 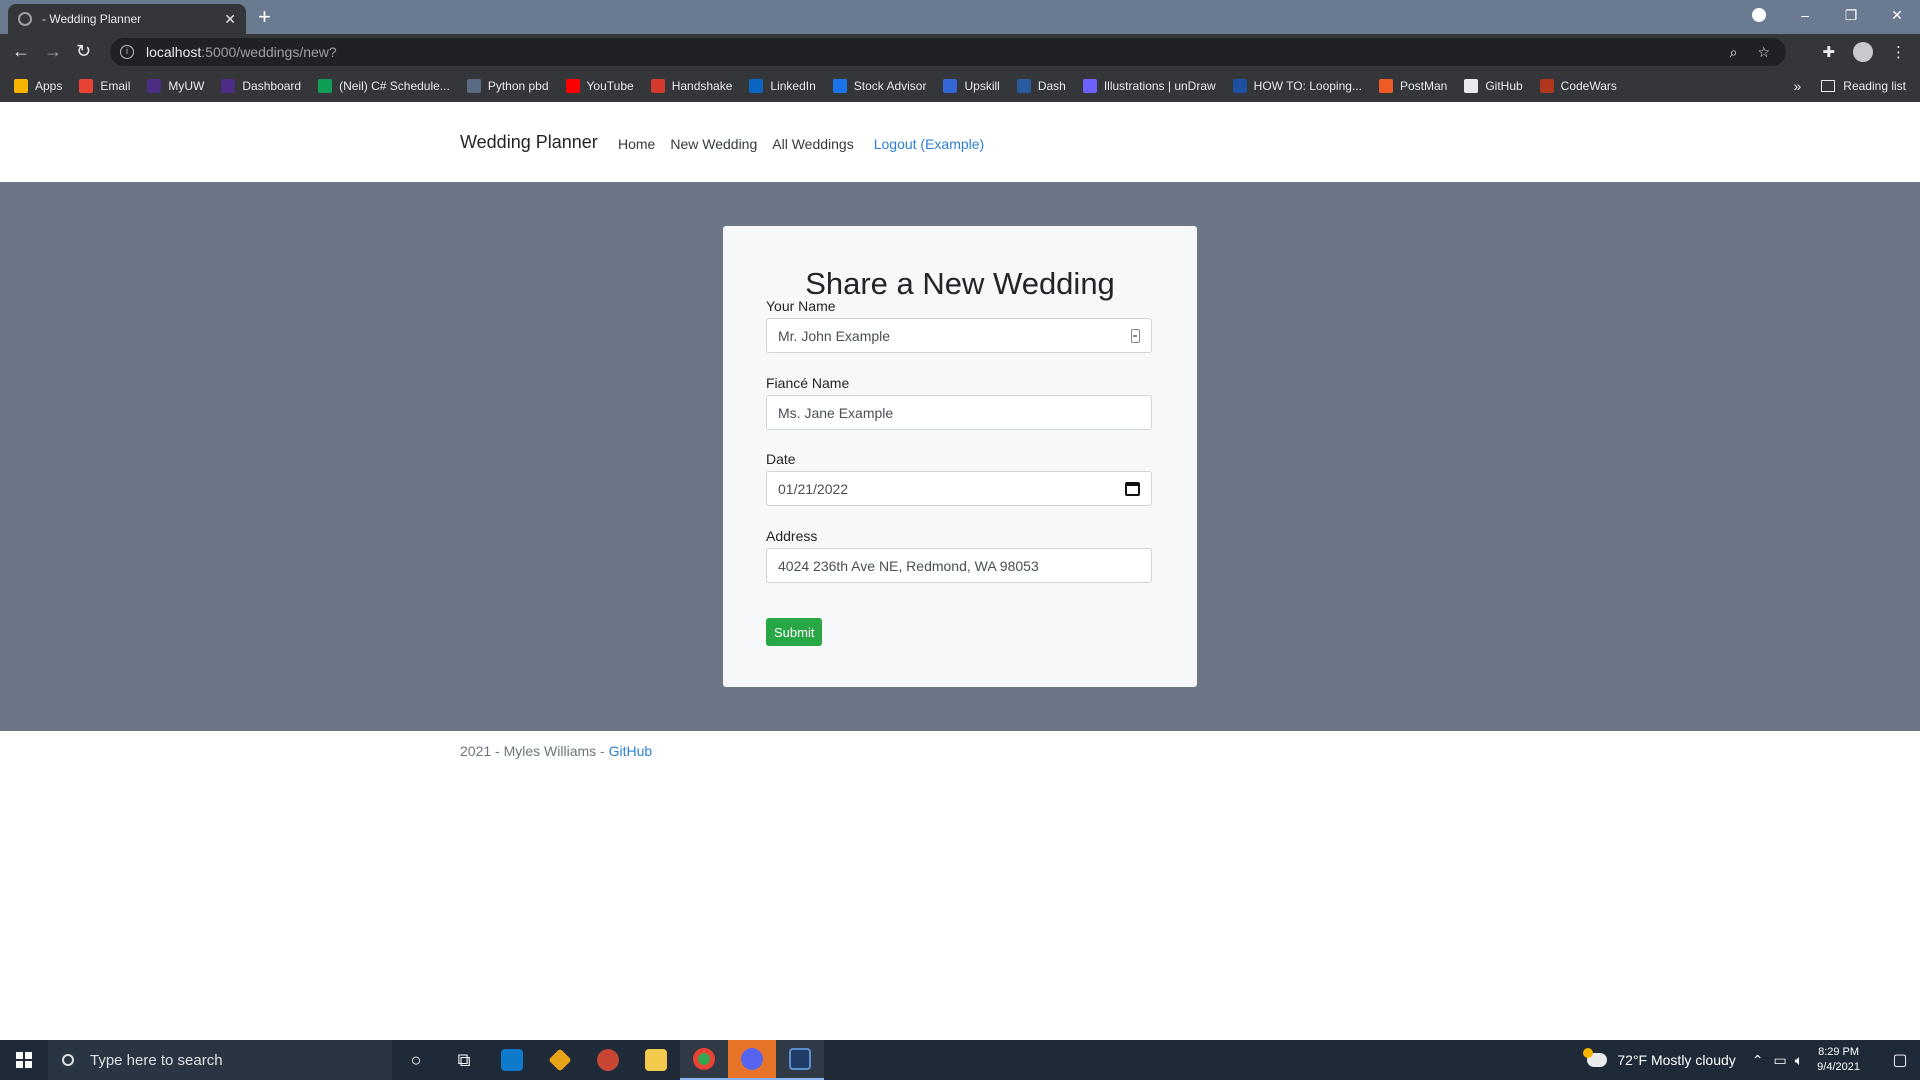 I want to click on url-host: localhost, so click(x=174, y=52).